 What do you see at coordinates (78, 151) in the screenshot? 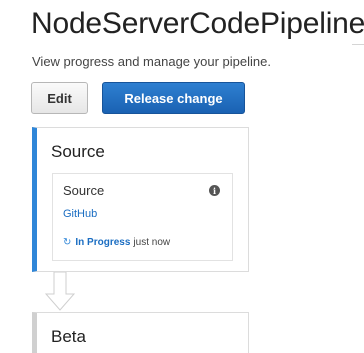
I see `stage-title: Source` at bounding box center [78, 151].